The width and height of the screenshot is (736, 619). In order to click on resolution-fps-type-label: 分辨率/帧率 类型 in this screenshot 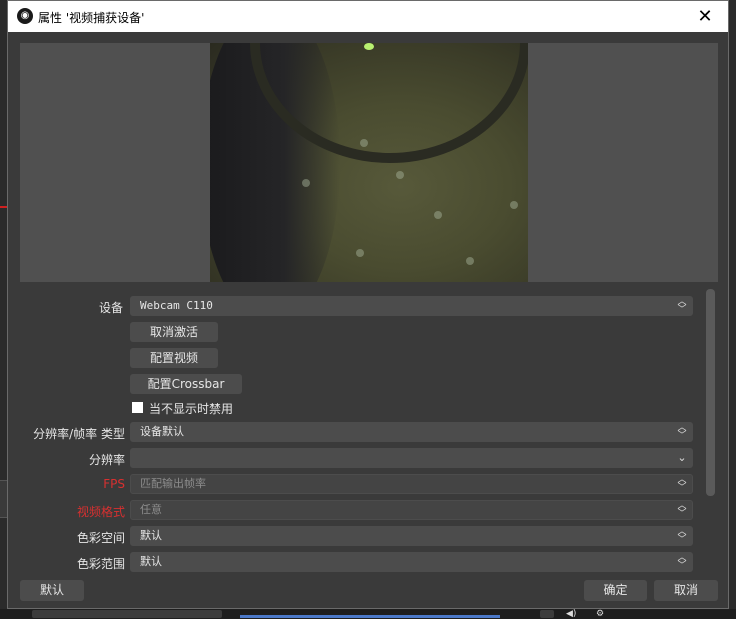, I will do `click(79, 434)`.